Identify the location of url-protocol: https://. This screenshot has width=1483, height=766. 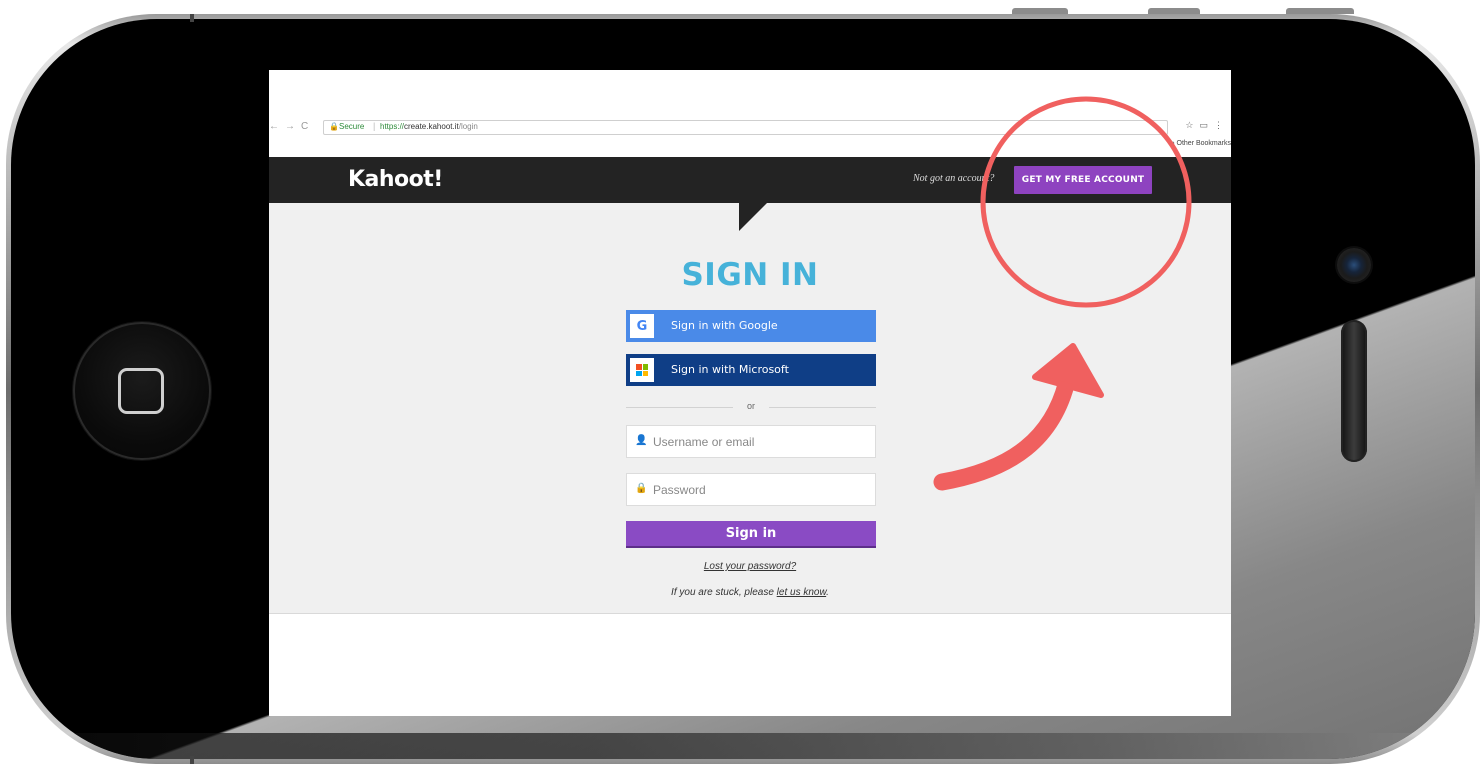
(392, 126).